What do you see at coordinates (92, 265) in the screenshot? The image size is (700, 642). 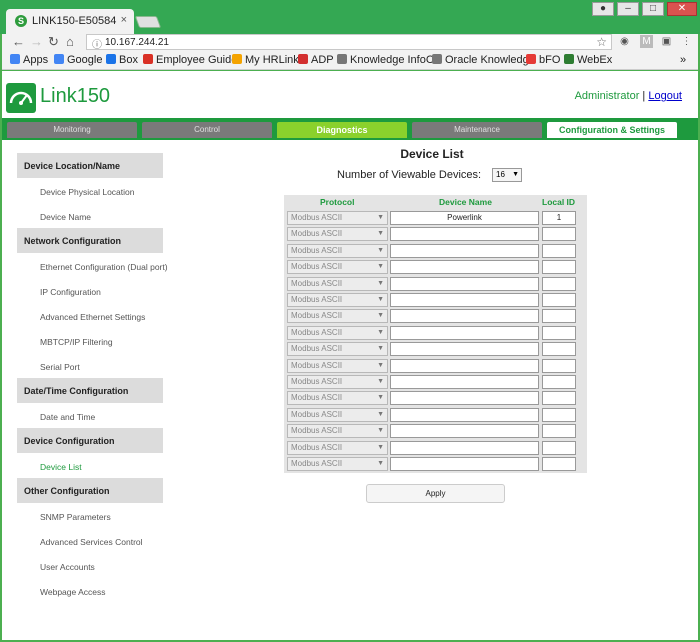 I see `sidebar-item-ethernet-configuration: Ethernet Configuration (Dual port)` at bounding box center [92, 265].